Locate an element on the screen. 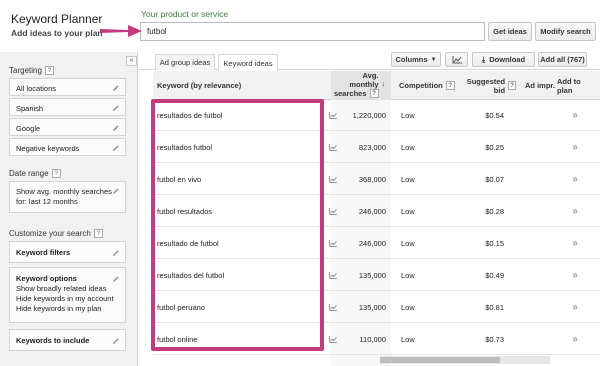  modify-search-button: Modify search is located at coordinates (565, 31).